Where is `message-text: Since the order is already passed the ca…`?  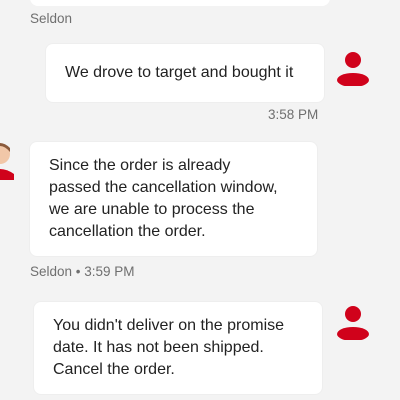 message-text: Since the order is already passed the ca… is located at coordinates (163, 198).